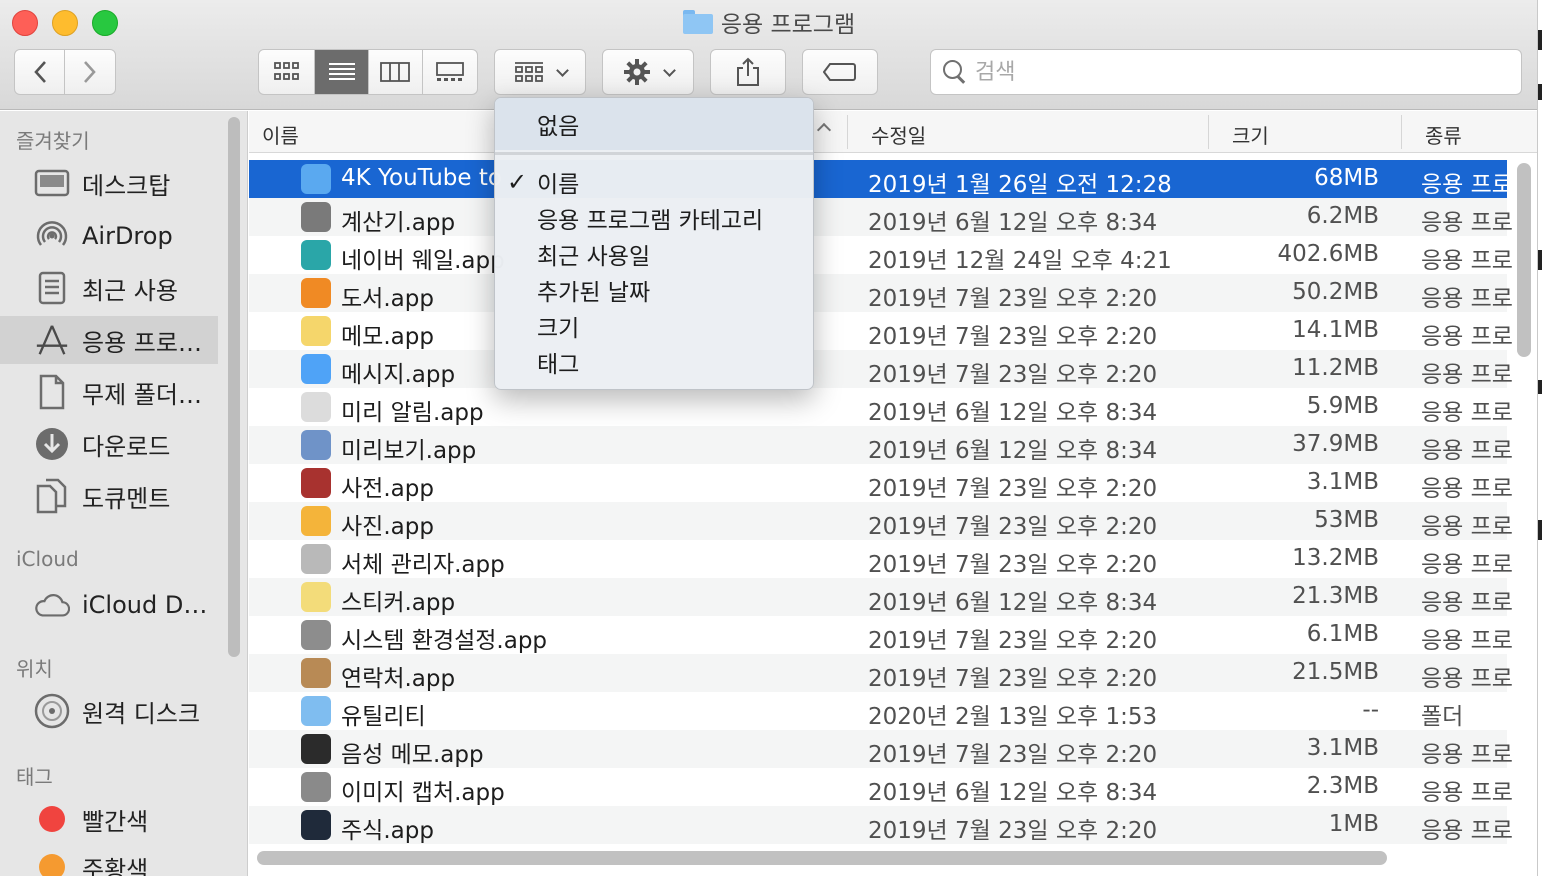 This screenshot has height=880, width=1542. I want to click on column-header: 이름 수정일 크기 종류, so click(893, 132).